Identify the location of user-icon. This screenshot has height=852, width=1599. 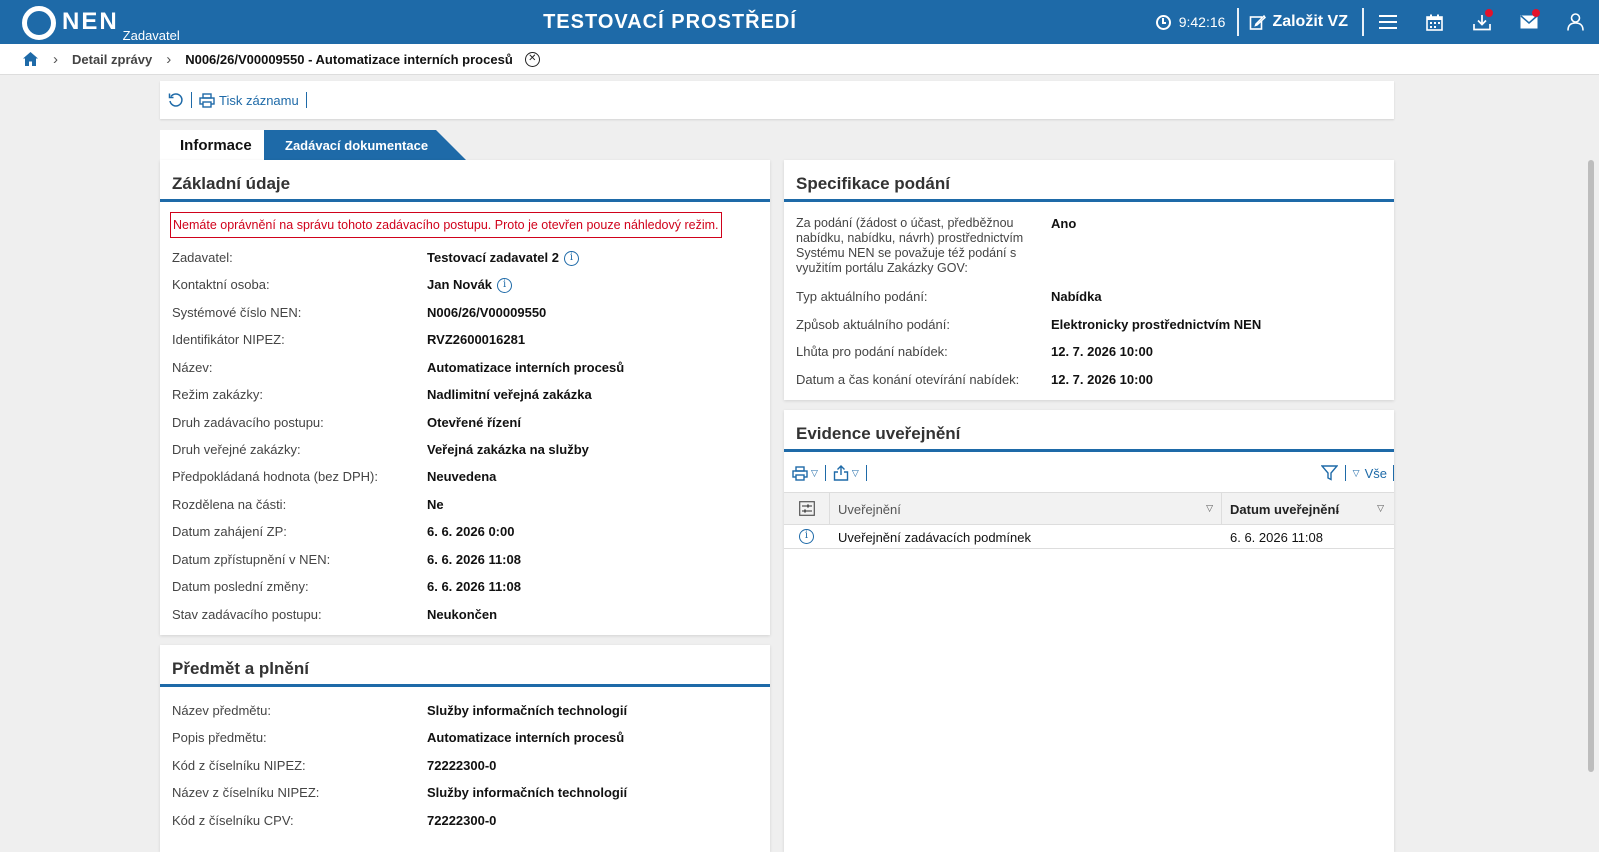
(1575, 22).